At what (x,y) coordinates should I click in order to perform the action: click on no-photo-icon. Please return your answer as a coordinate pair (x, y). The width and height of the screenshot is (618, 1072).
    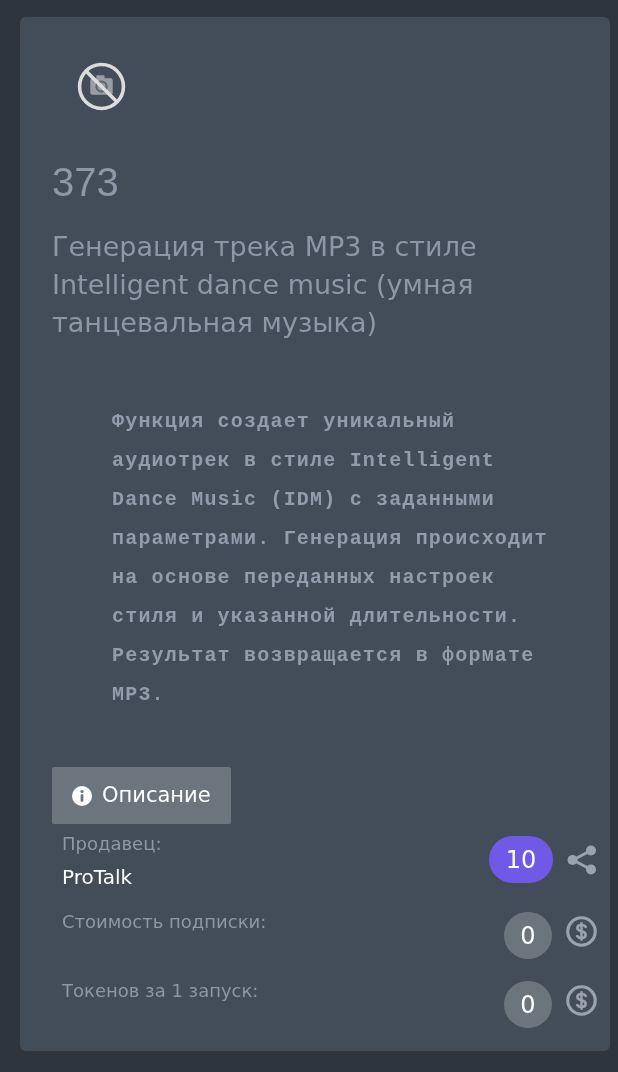
    Looking at the image, I should click on (101, 86).